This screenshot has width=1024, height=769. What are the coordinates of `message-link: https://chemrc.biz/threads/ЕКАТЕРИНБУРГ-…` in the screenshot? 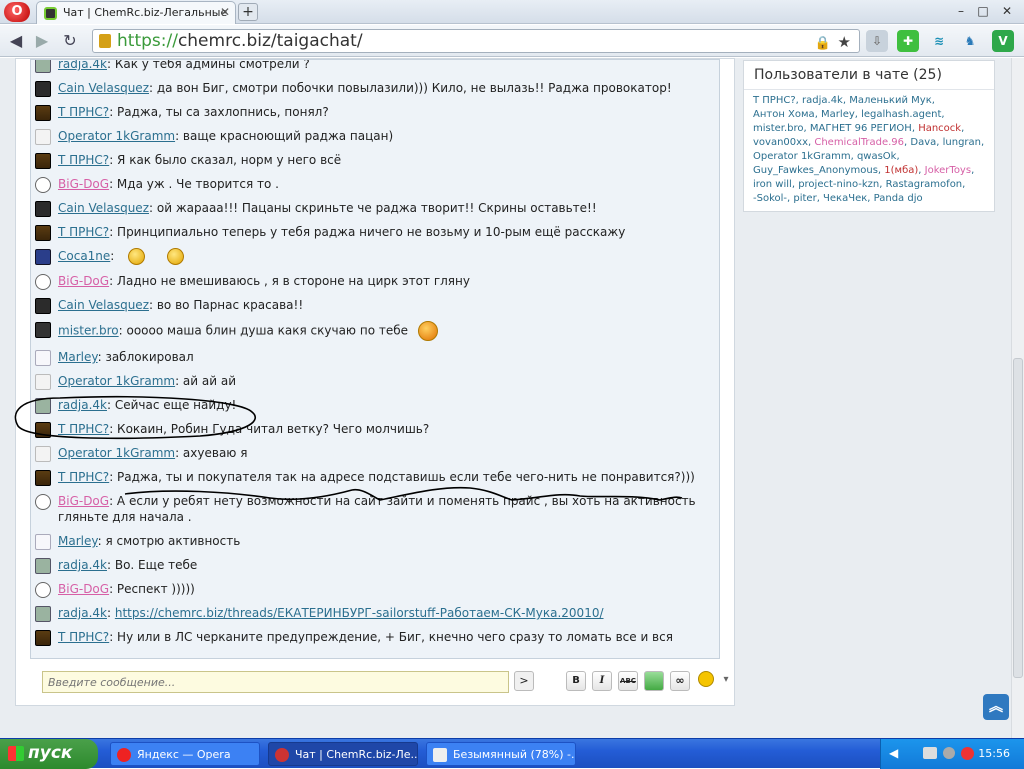 It's located at (359, 613).